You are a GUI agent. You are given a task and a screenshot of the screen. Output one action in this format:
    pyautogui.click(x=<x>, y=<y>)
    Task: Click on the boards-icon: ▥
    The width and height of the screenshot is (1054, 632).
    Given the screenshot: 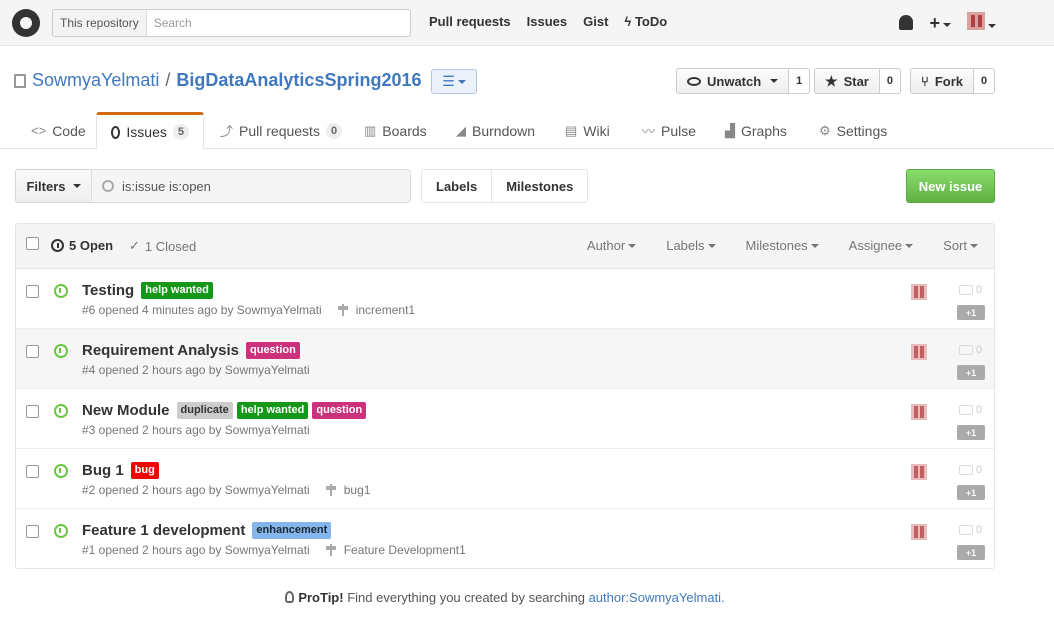 What is the action you would take?
    pyautogui.click(x=370, y=130)
    